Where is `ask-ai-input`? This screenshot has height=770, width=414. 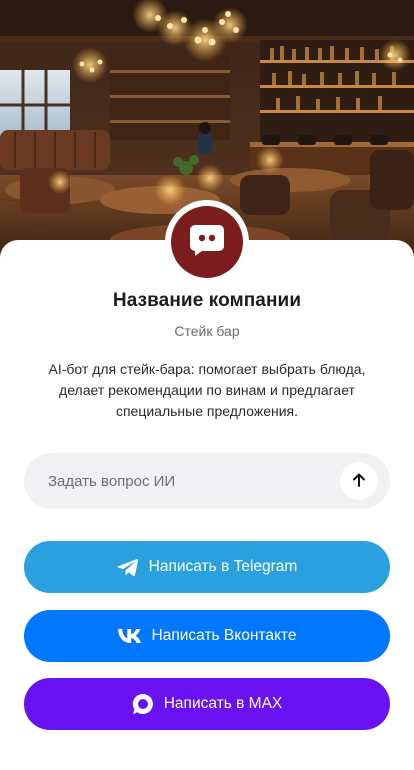 ask-ai-input is located at coordinates (174, 481).